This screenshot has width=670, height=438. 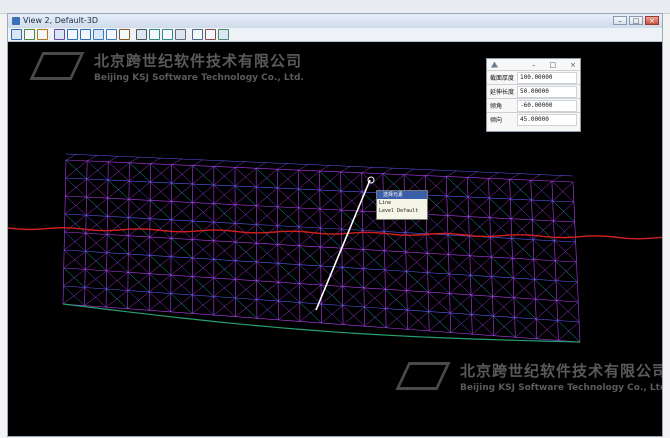 I want to click on display-style-icon, so click(x=42, y=34).